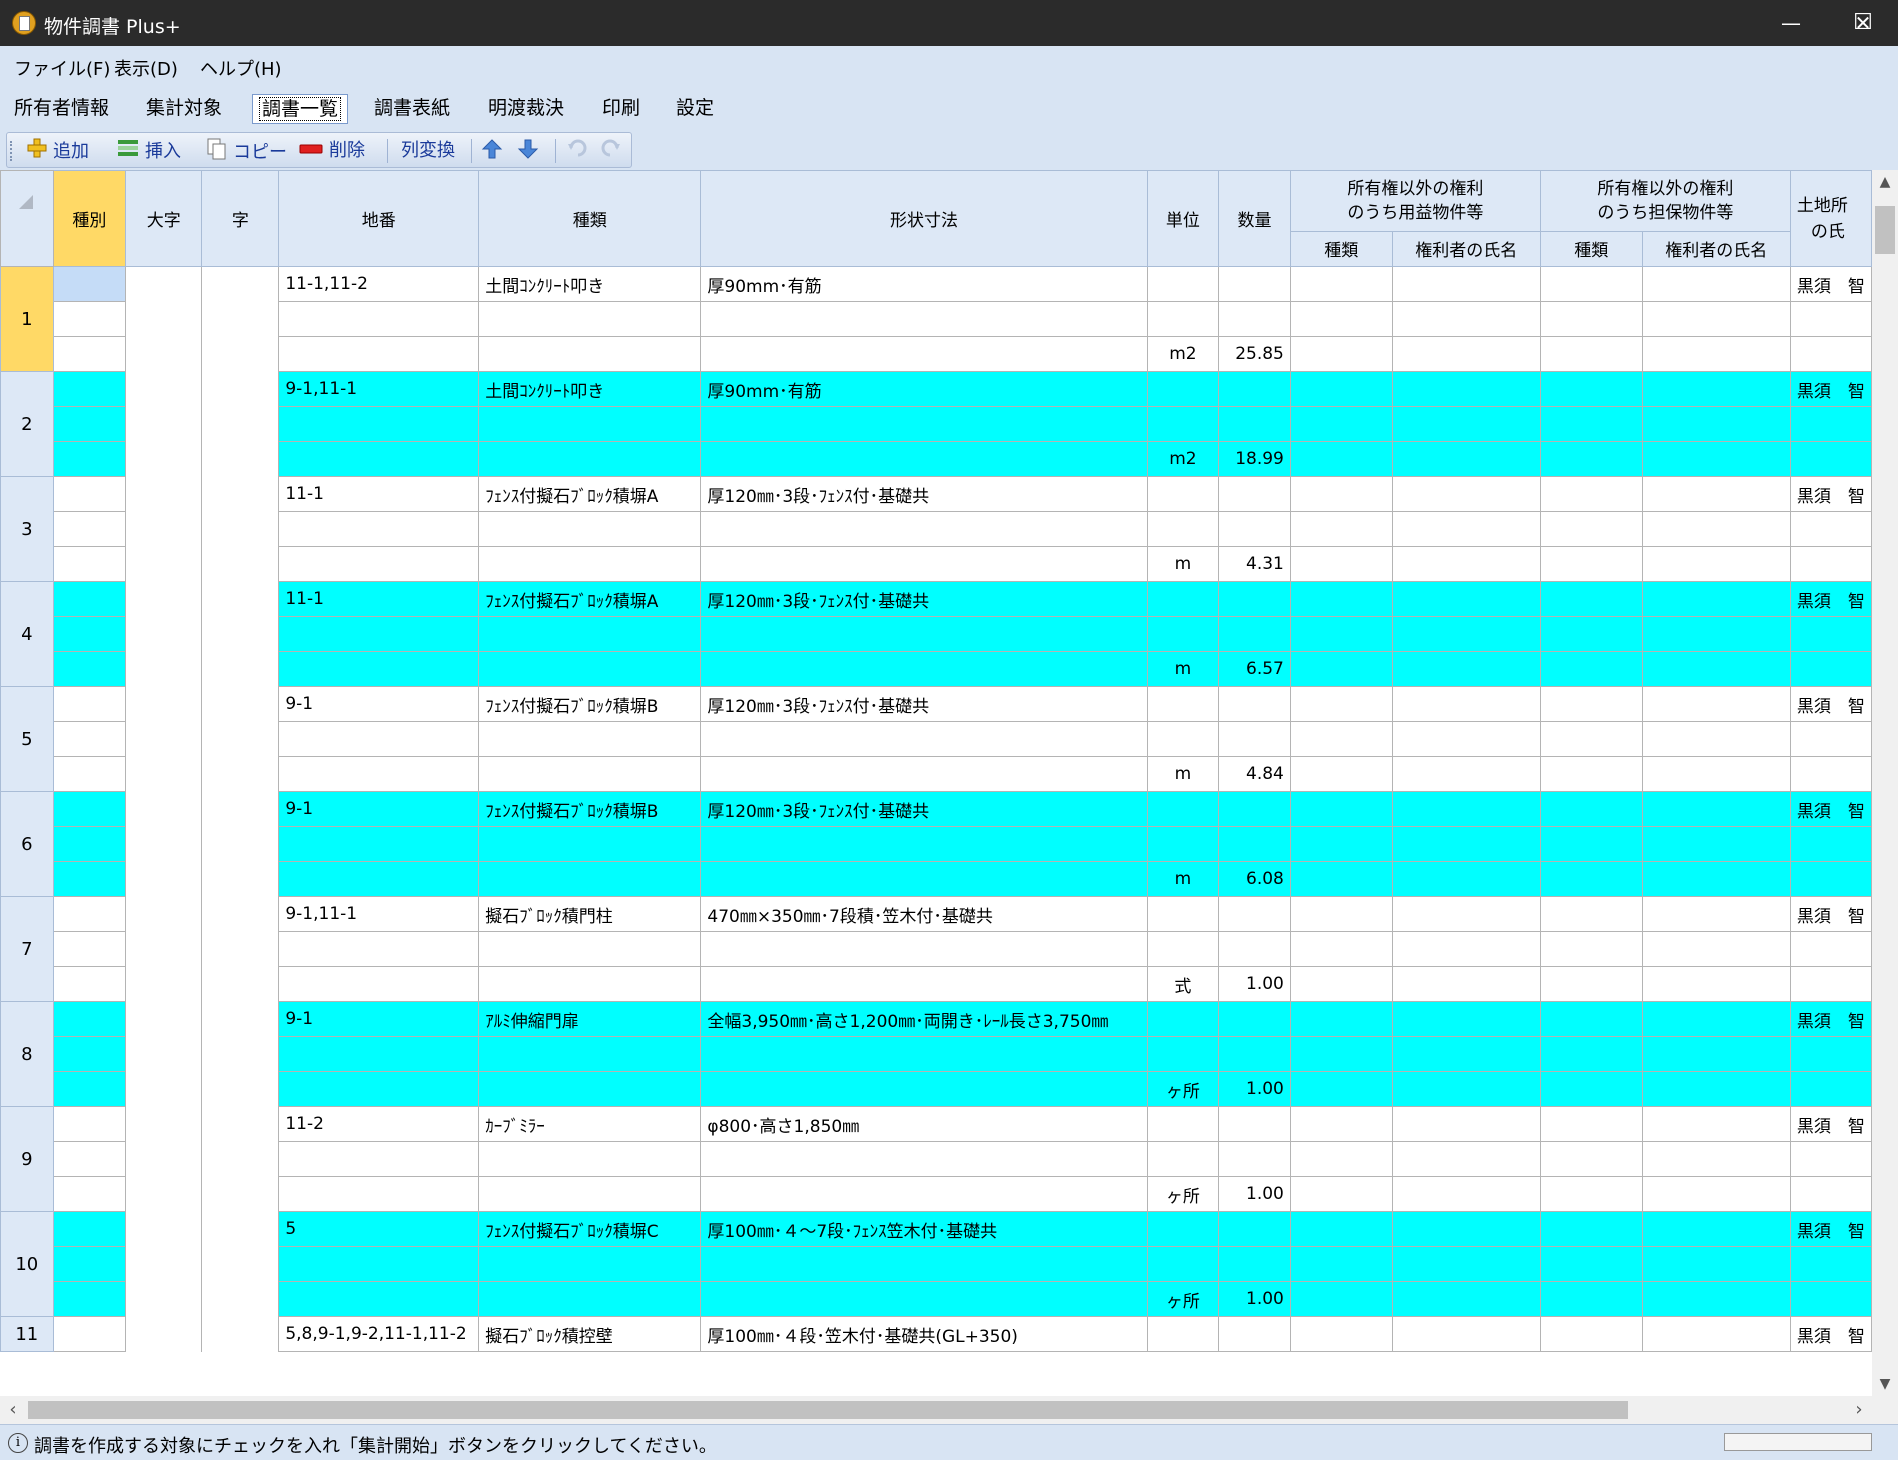 This screenshot has height=1460, width=1898. I want to click on move-down-button, so click(531, 151).